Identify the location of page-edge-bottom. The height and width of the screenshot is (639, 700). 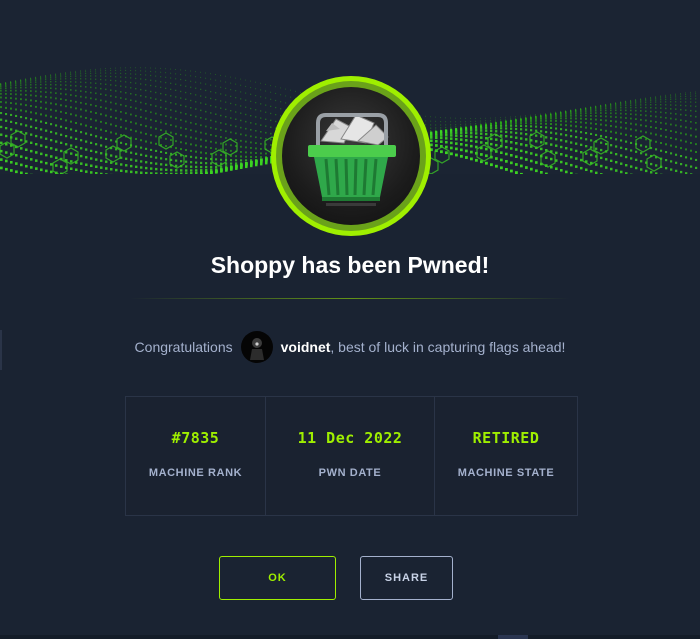
(350, 637).